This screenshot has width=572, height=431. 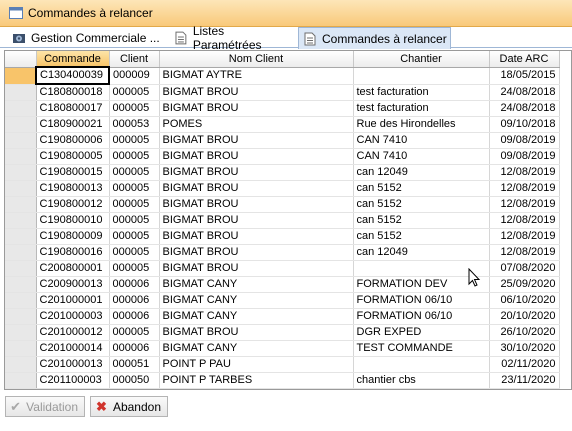 I want to click on cell-client: 000051, so click(x=134, y=364).